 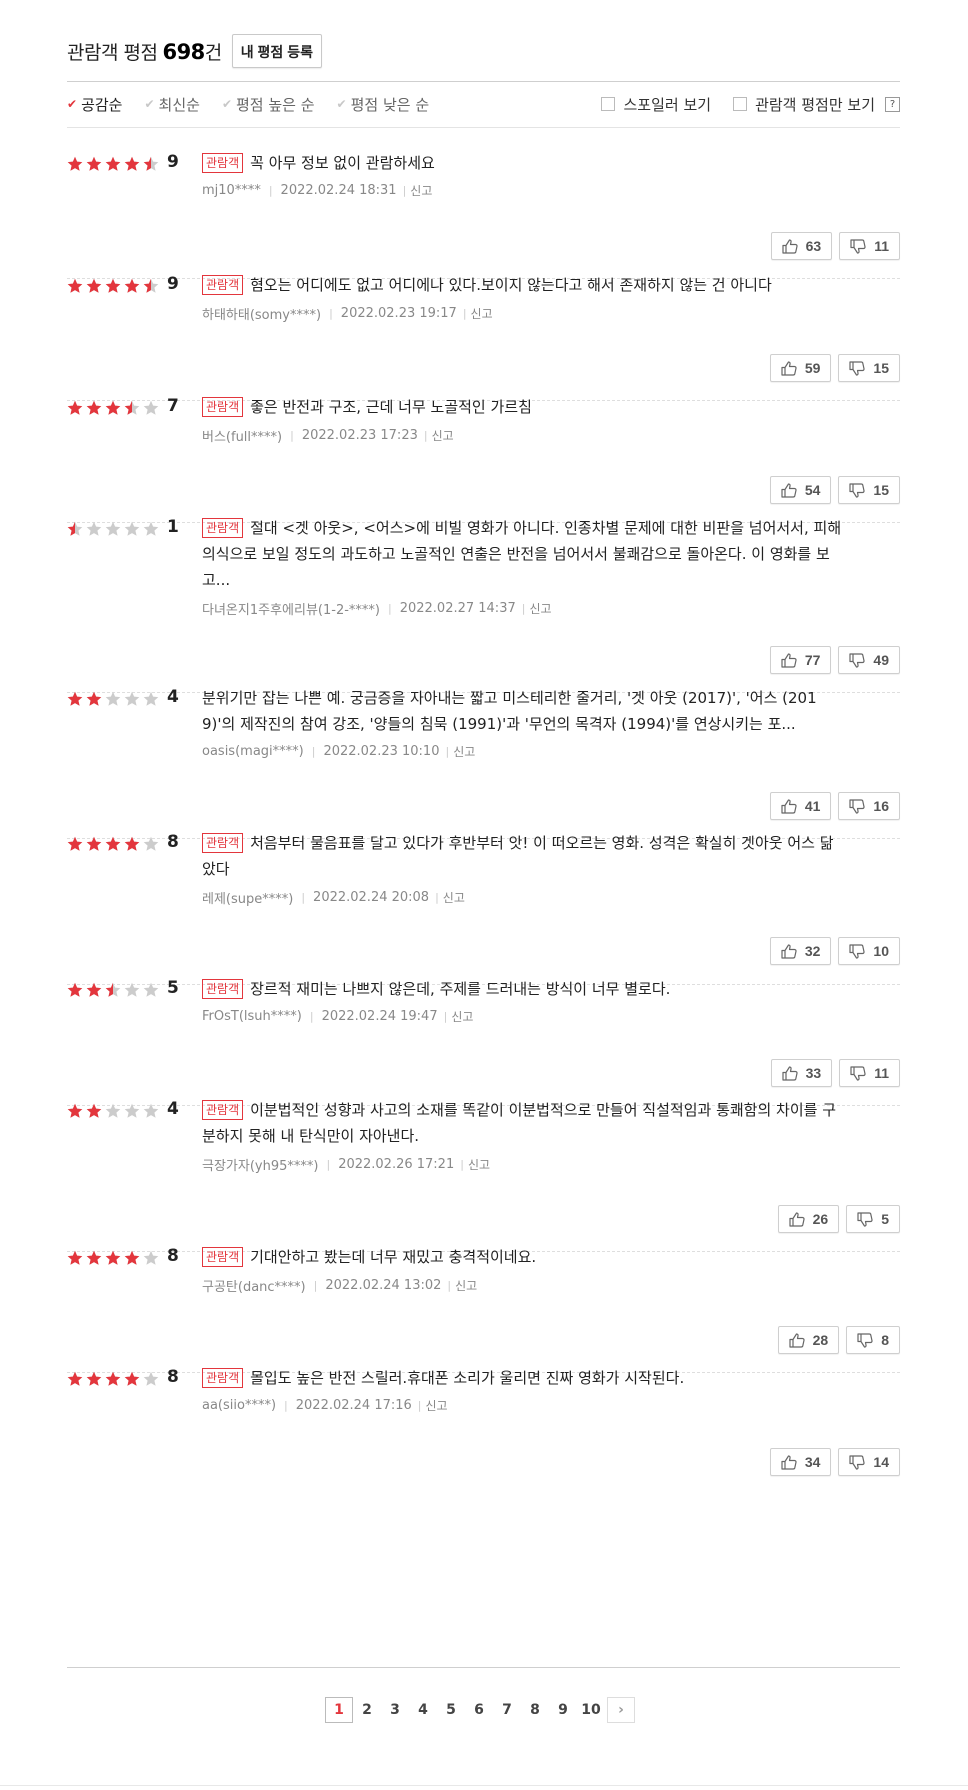 What do you see at coordinates (483, 81) in the screenshot?
I see `divider` at bounding box center [483, 81].